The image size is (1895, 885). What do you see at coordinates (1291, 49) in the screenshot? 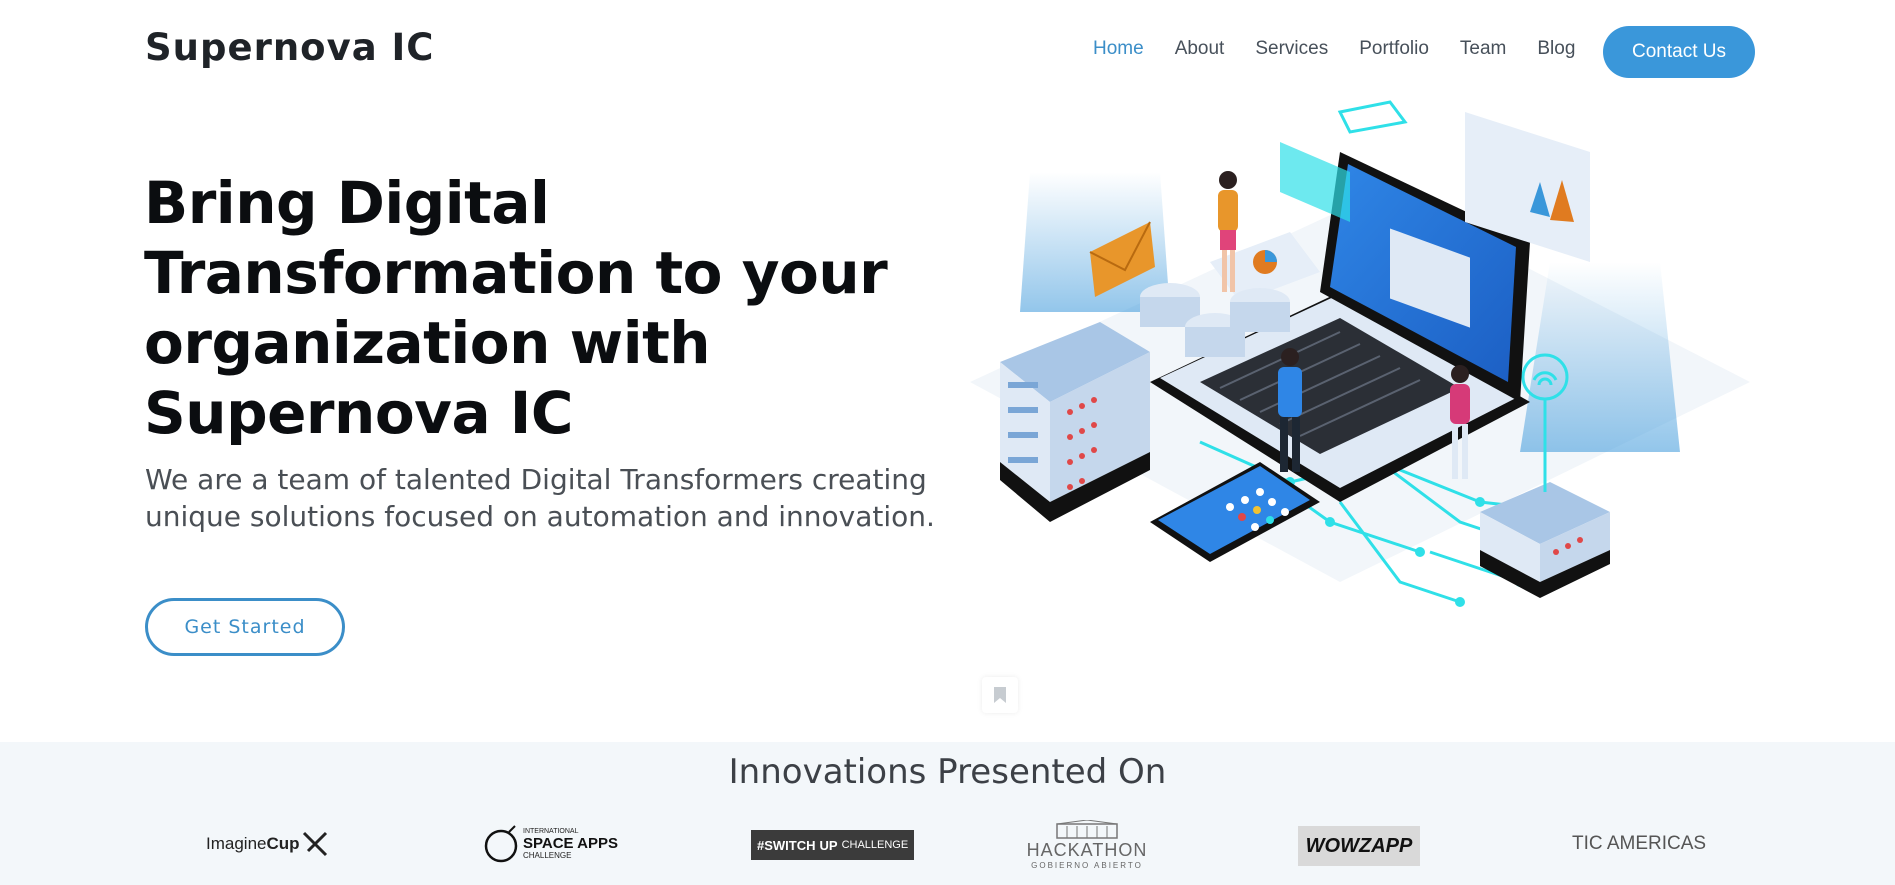
I see `nav-services: Services` at bounding box center [1291, 49].